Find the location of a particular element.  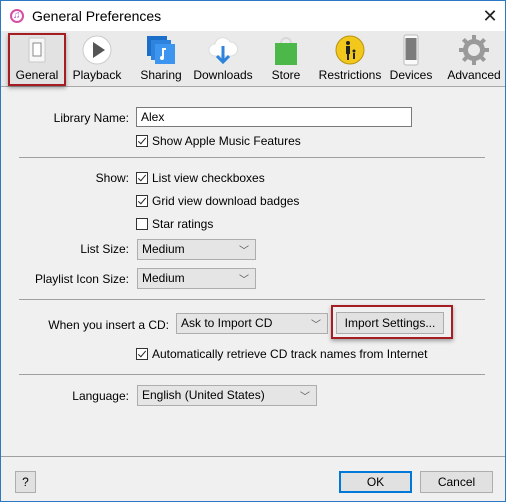

tab-playback: Playback is located at coordinates (97, 58).